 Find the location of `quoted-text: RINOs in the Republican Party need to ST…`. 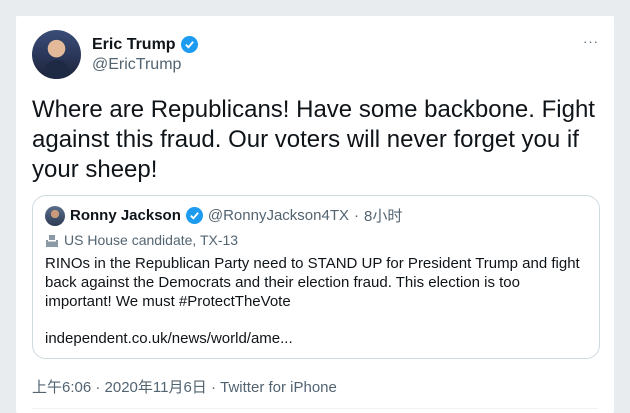

quoted-text: RINOs in the Republican Party need to ST… is located at coordinates (312, 282).